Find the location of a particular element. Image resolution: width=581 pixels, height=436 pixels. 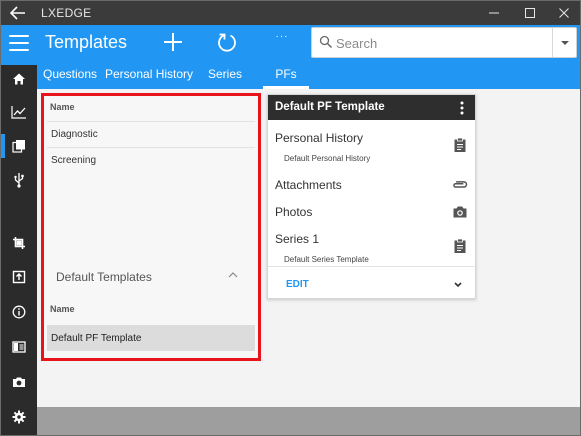

home-icon is located at coordinates (19, 79).